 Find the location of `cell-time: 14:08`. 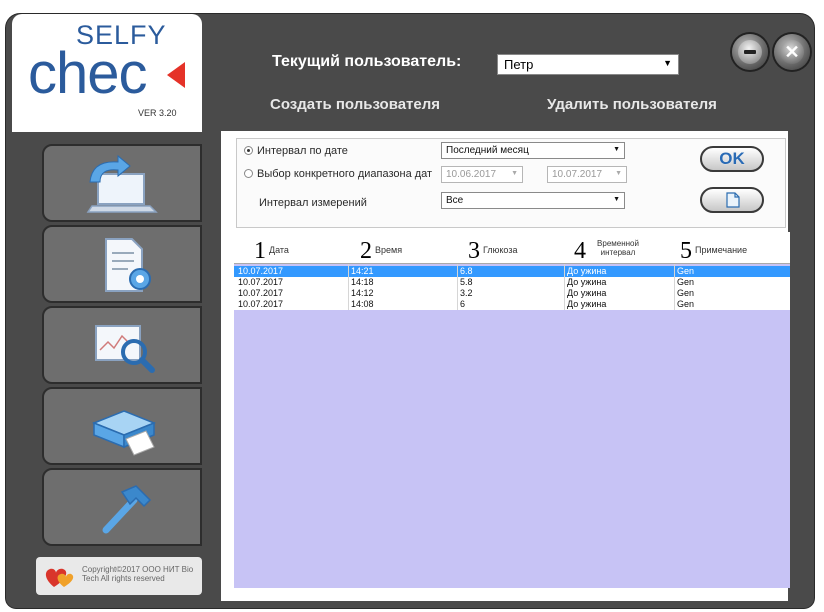

cell-time: 14:08 is located at coordinates (362, 304).